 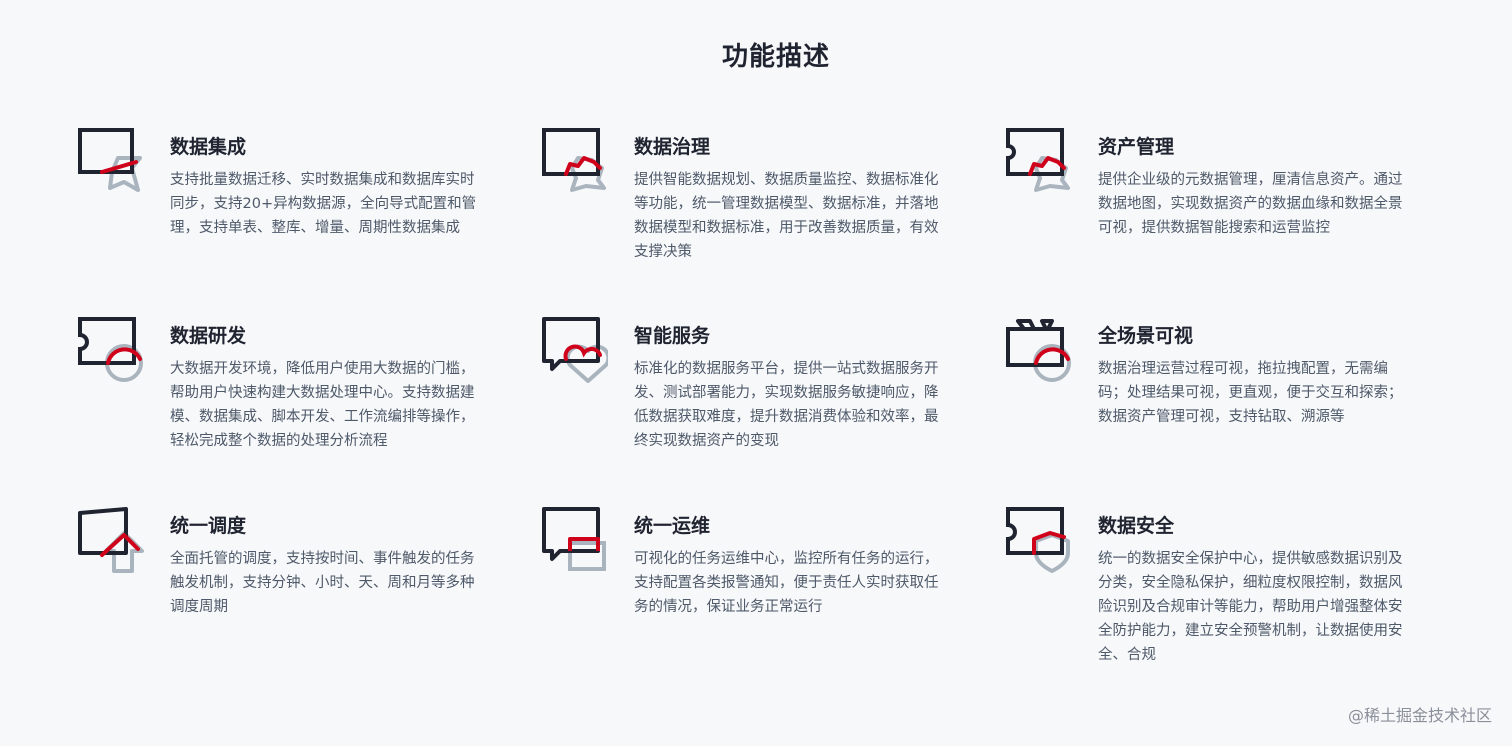 I want to click on watermark: @稀土掘金技术社区, so click(x=1419, y=715).